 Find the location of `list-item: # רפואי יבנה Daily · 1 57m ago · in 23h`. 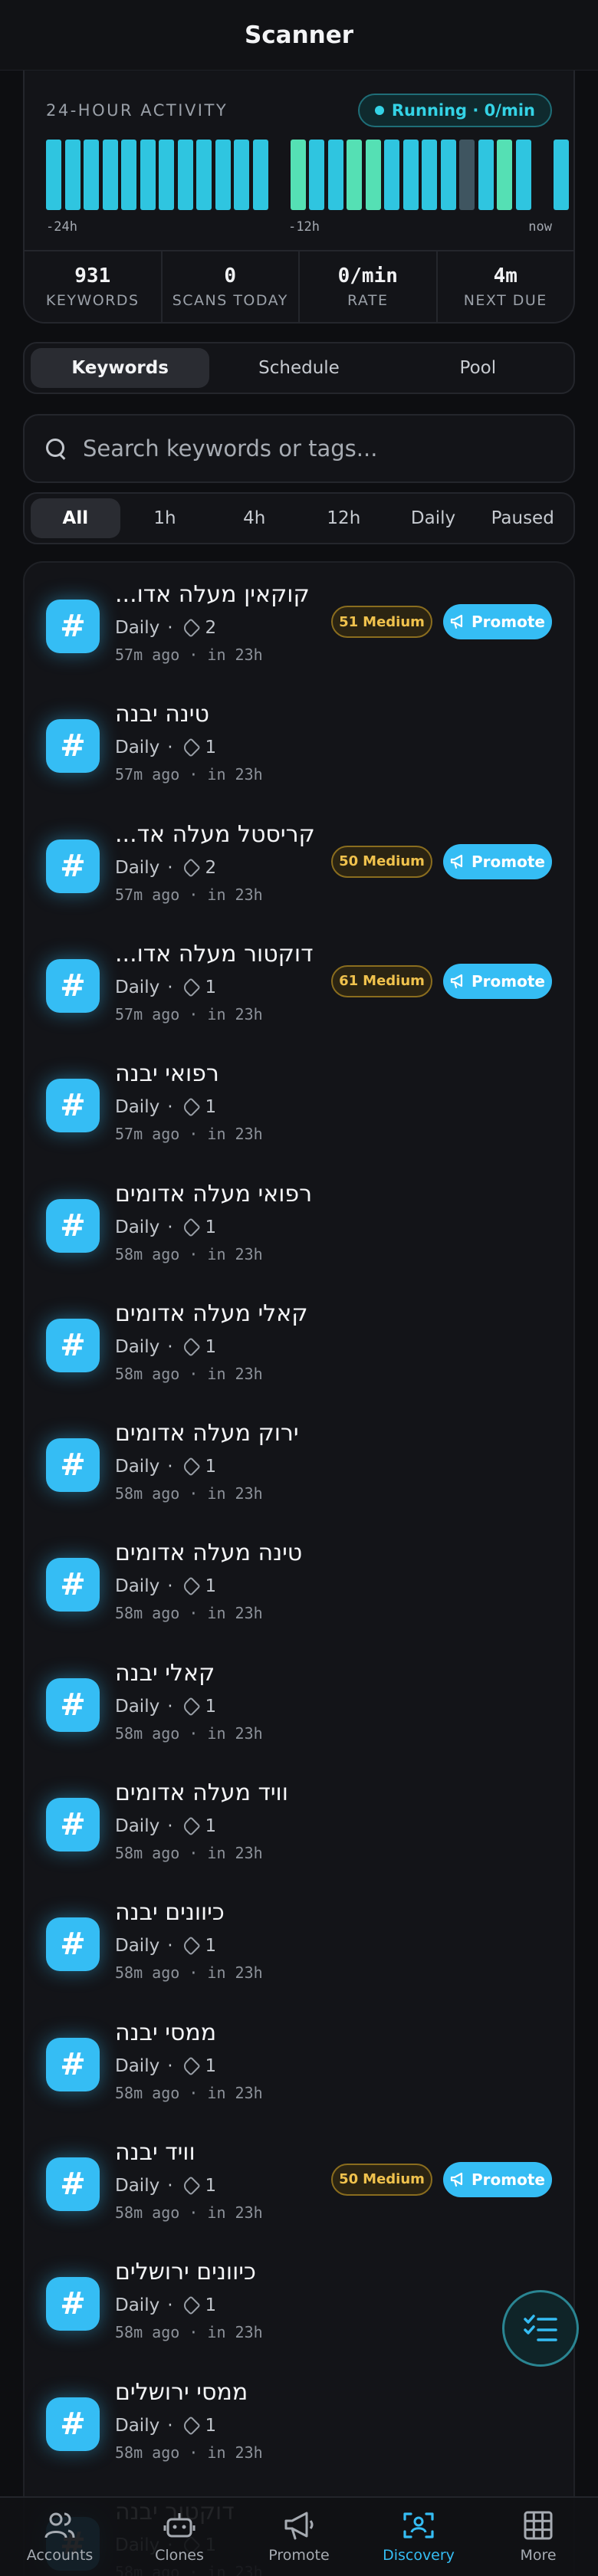

list-item: # רפואי יבנה Daily · 1 57m ago · in 23h is located at coordinates (299, 1102).